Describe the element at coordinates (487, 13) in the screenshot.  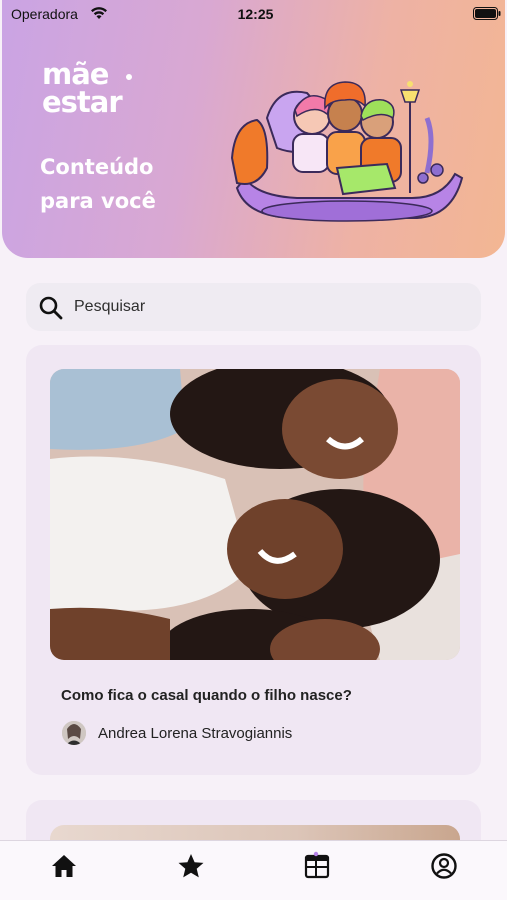
I see `battery-icon` at that location.